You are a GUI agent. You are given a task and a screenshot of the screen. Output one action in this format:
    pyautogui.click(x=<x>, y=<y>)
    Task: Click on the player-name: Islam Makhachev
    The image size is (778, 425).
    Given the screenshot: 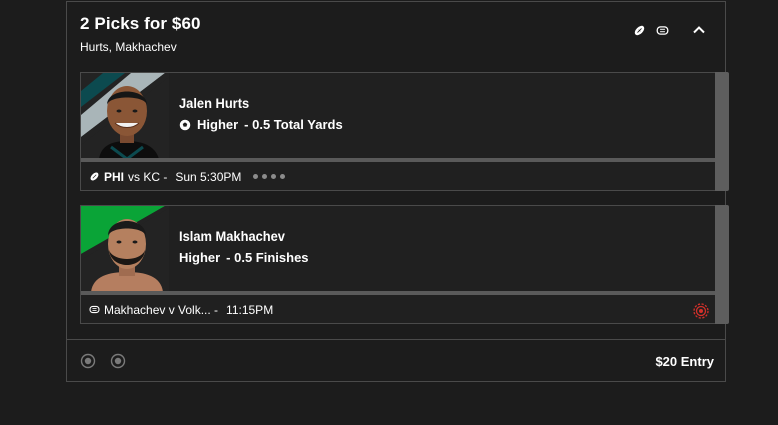 What is the action you would take?
    pyautogui.click(x=232, y=236)
    